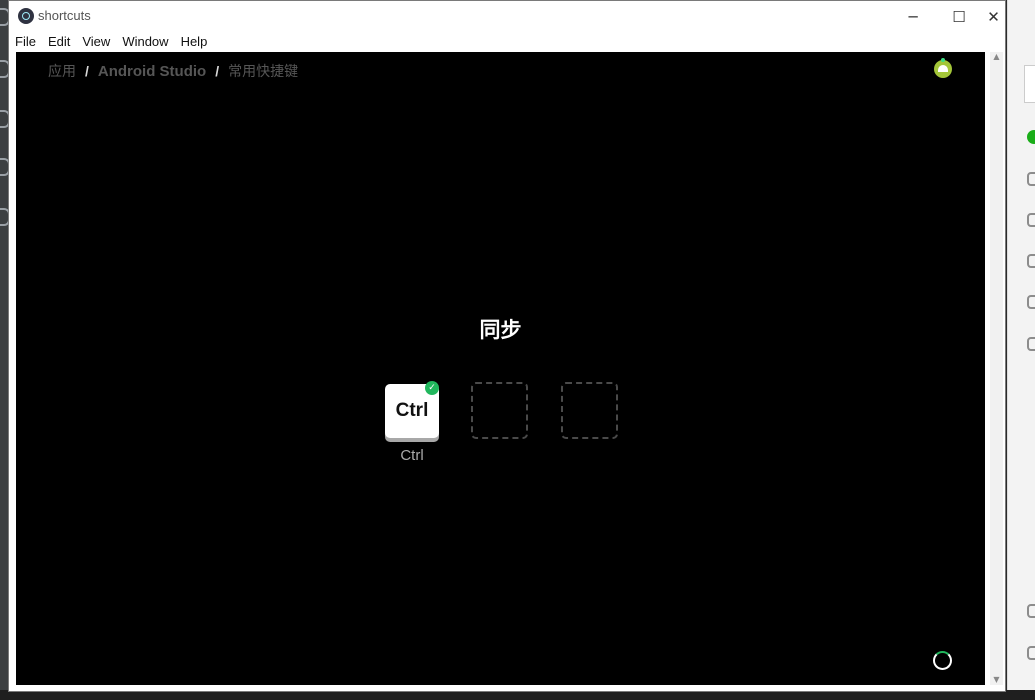 The height and width of the screenshot is (700, 1035). Describe the element at coordinates (959, 16) in the screenshot. I see `maximize-button: ☐` at that location.